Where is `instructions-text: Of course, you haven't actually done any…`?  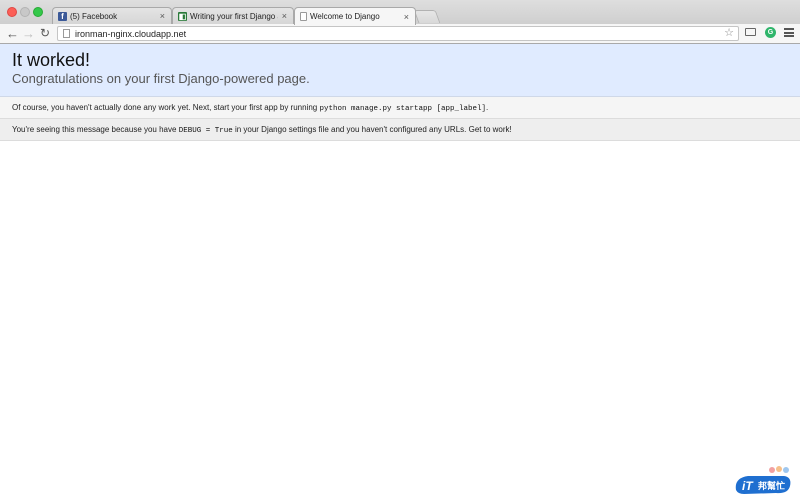
instructions-text: Of course, you haven't actually done any… is located at coordinates (165, 107).